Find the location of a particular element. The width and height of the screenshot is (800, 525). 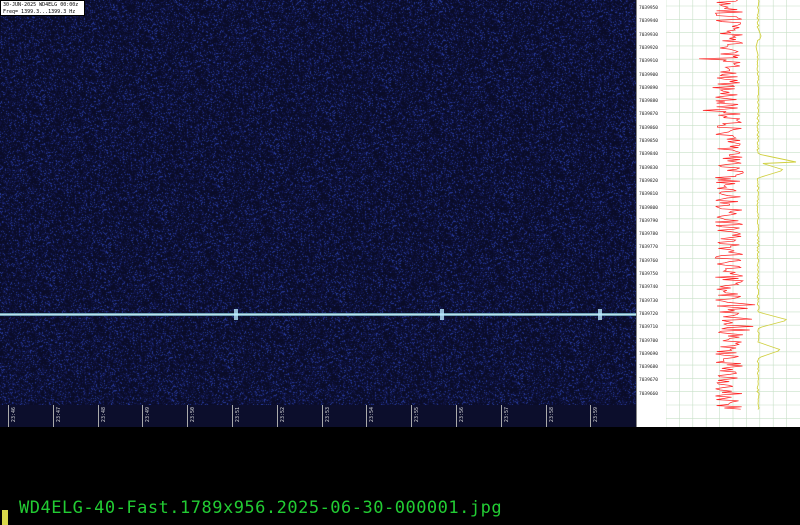

frequency-label: 7039660 is located at coordinates (648, 394).